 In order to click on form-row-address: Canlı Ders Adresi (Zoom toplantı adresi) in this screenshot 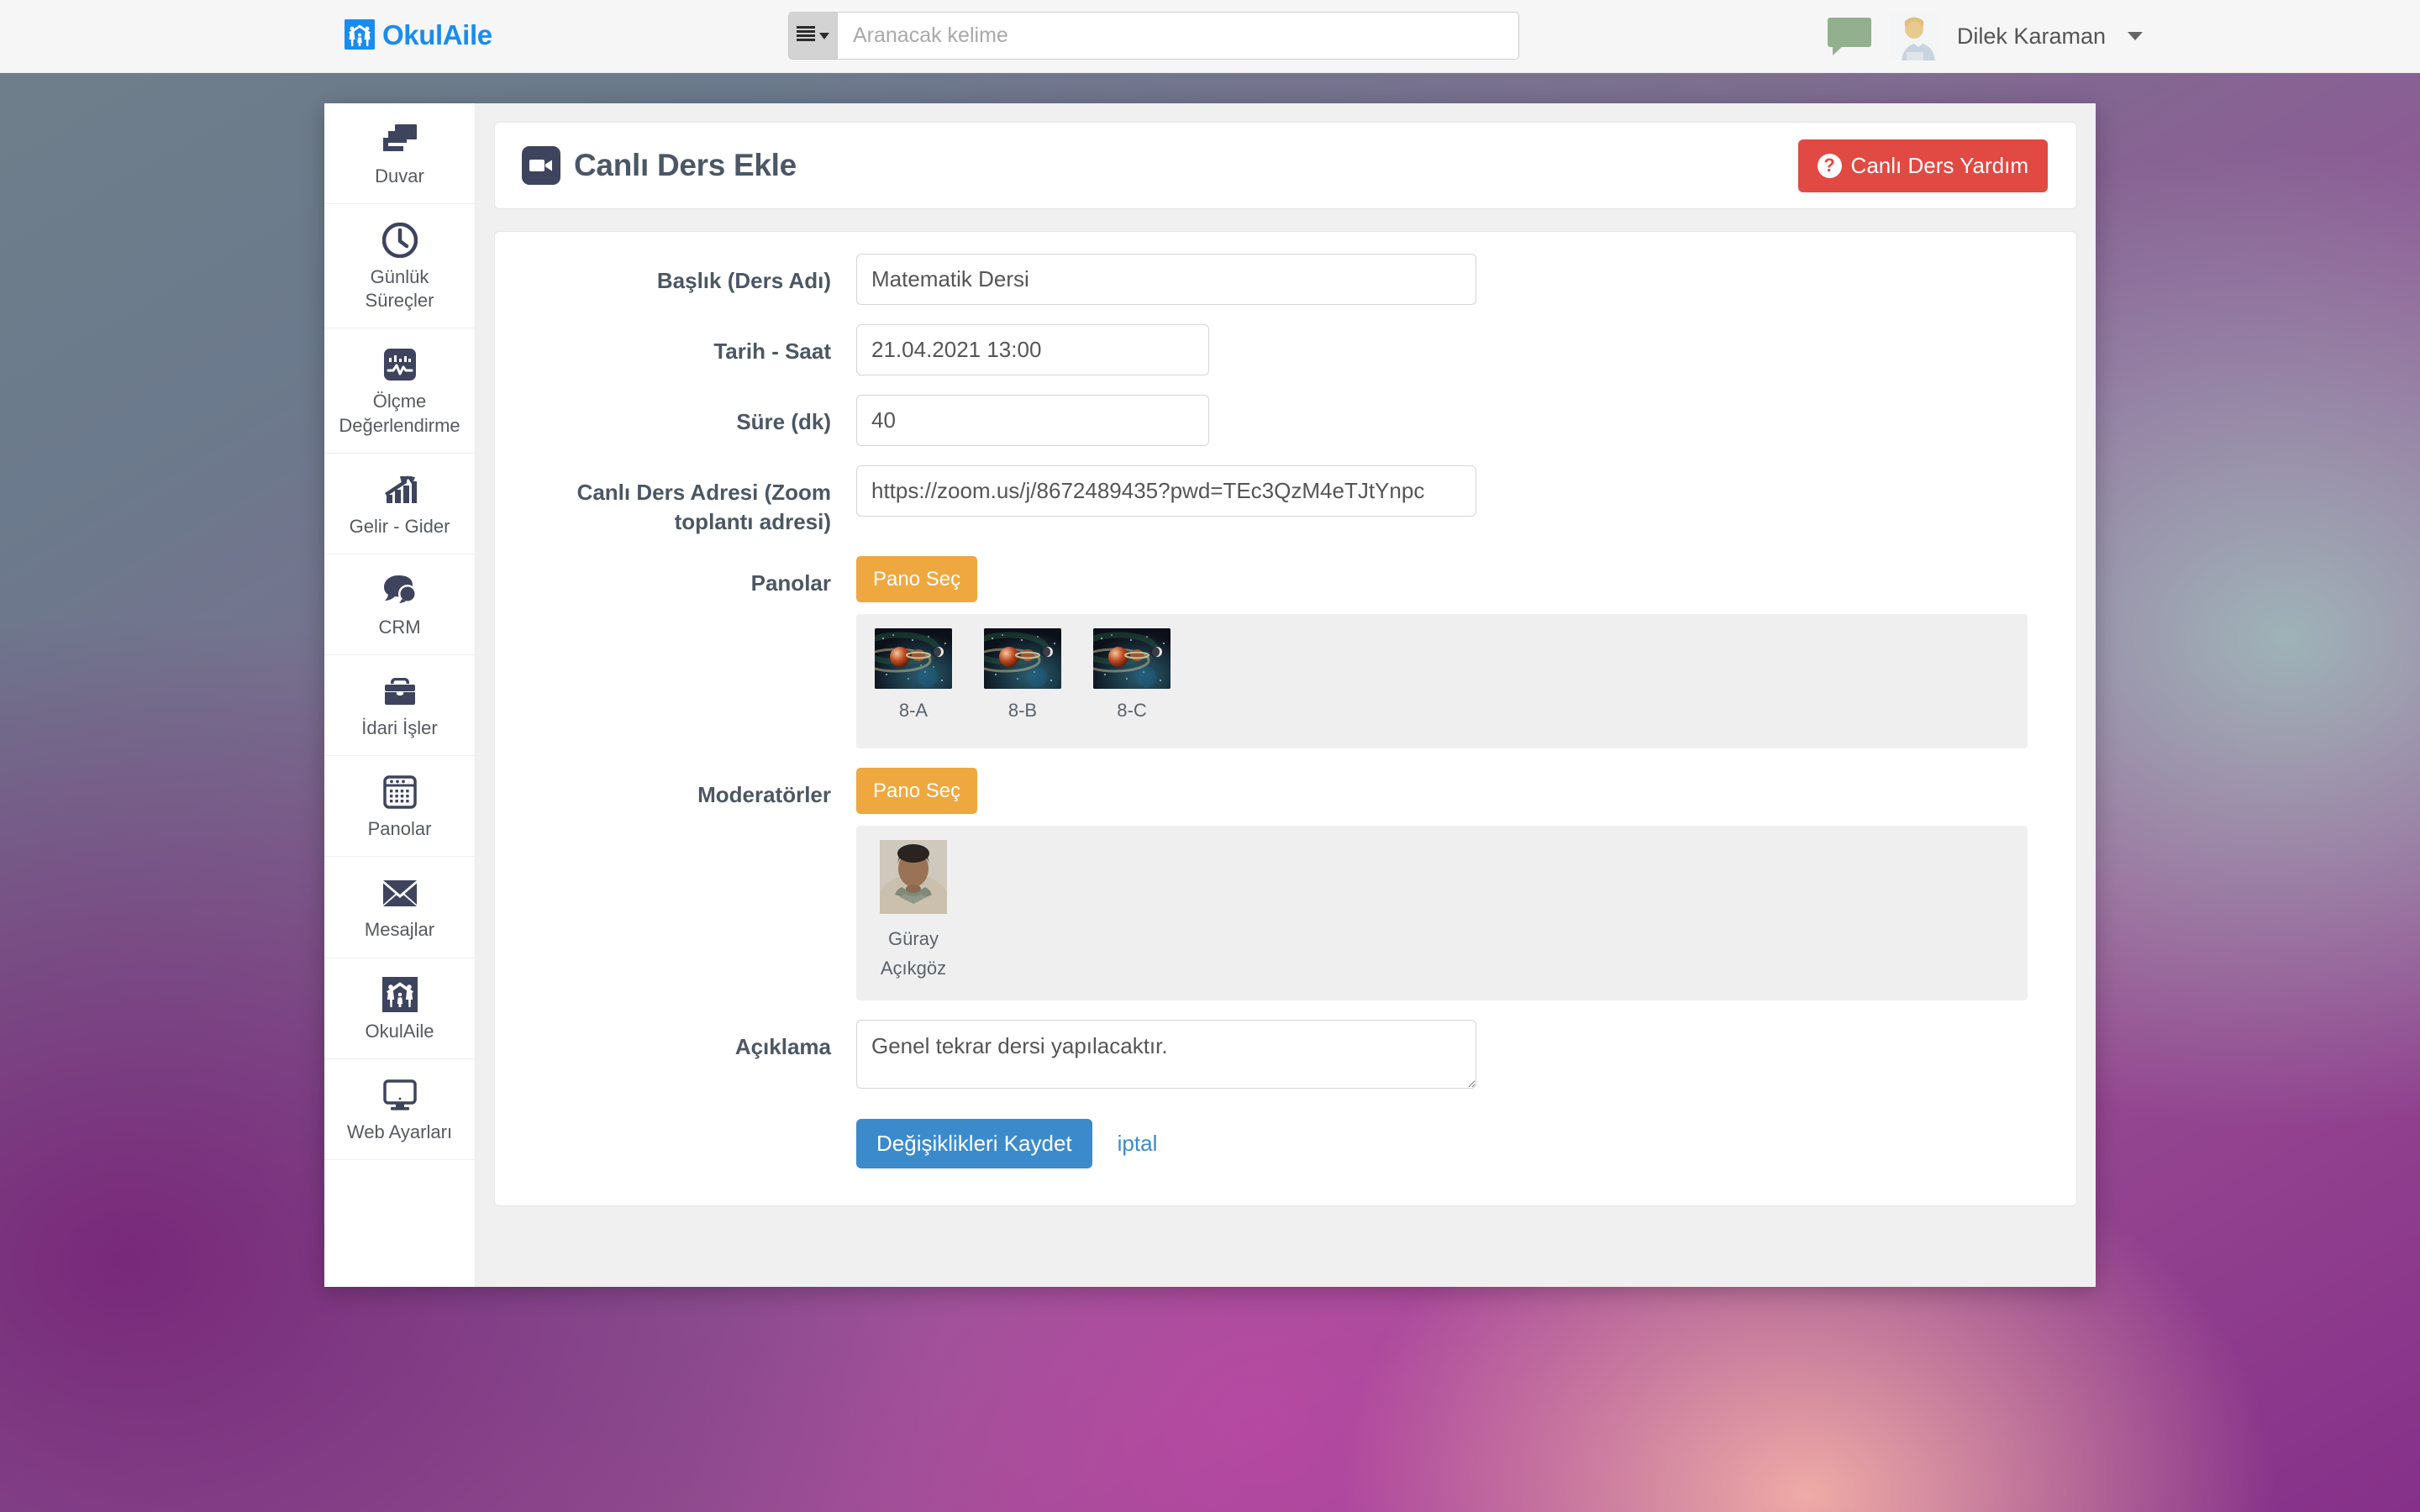, I will do `click(1286, 501)`.